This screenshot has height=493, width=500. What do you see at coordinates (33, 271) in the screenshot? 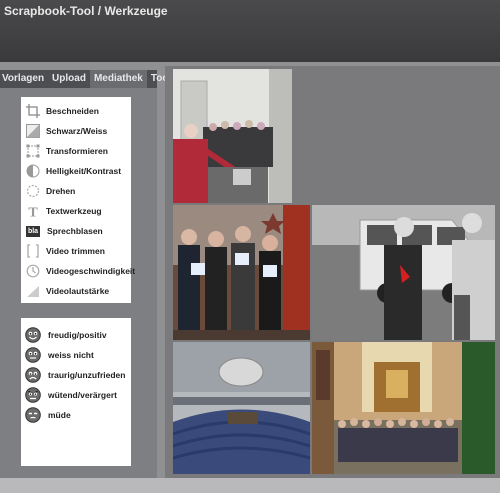
I see `video-speed-icon` at bounding box center [33, 271].